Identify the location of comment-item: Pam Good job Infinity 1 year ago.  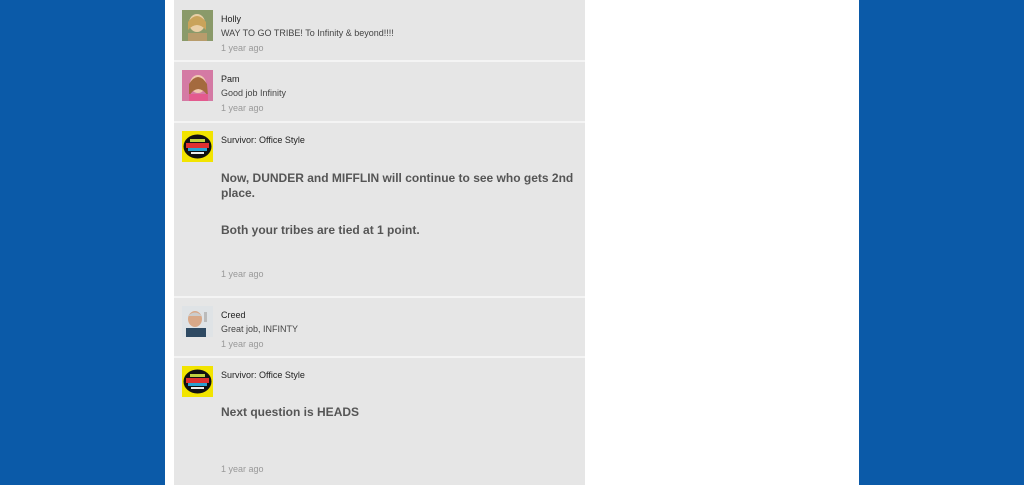
(379, 92).